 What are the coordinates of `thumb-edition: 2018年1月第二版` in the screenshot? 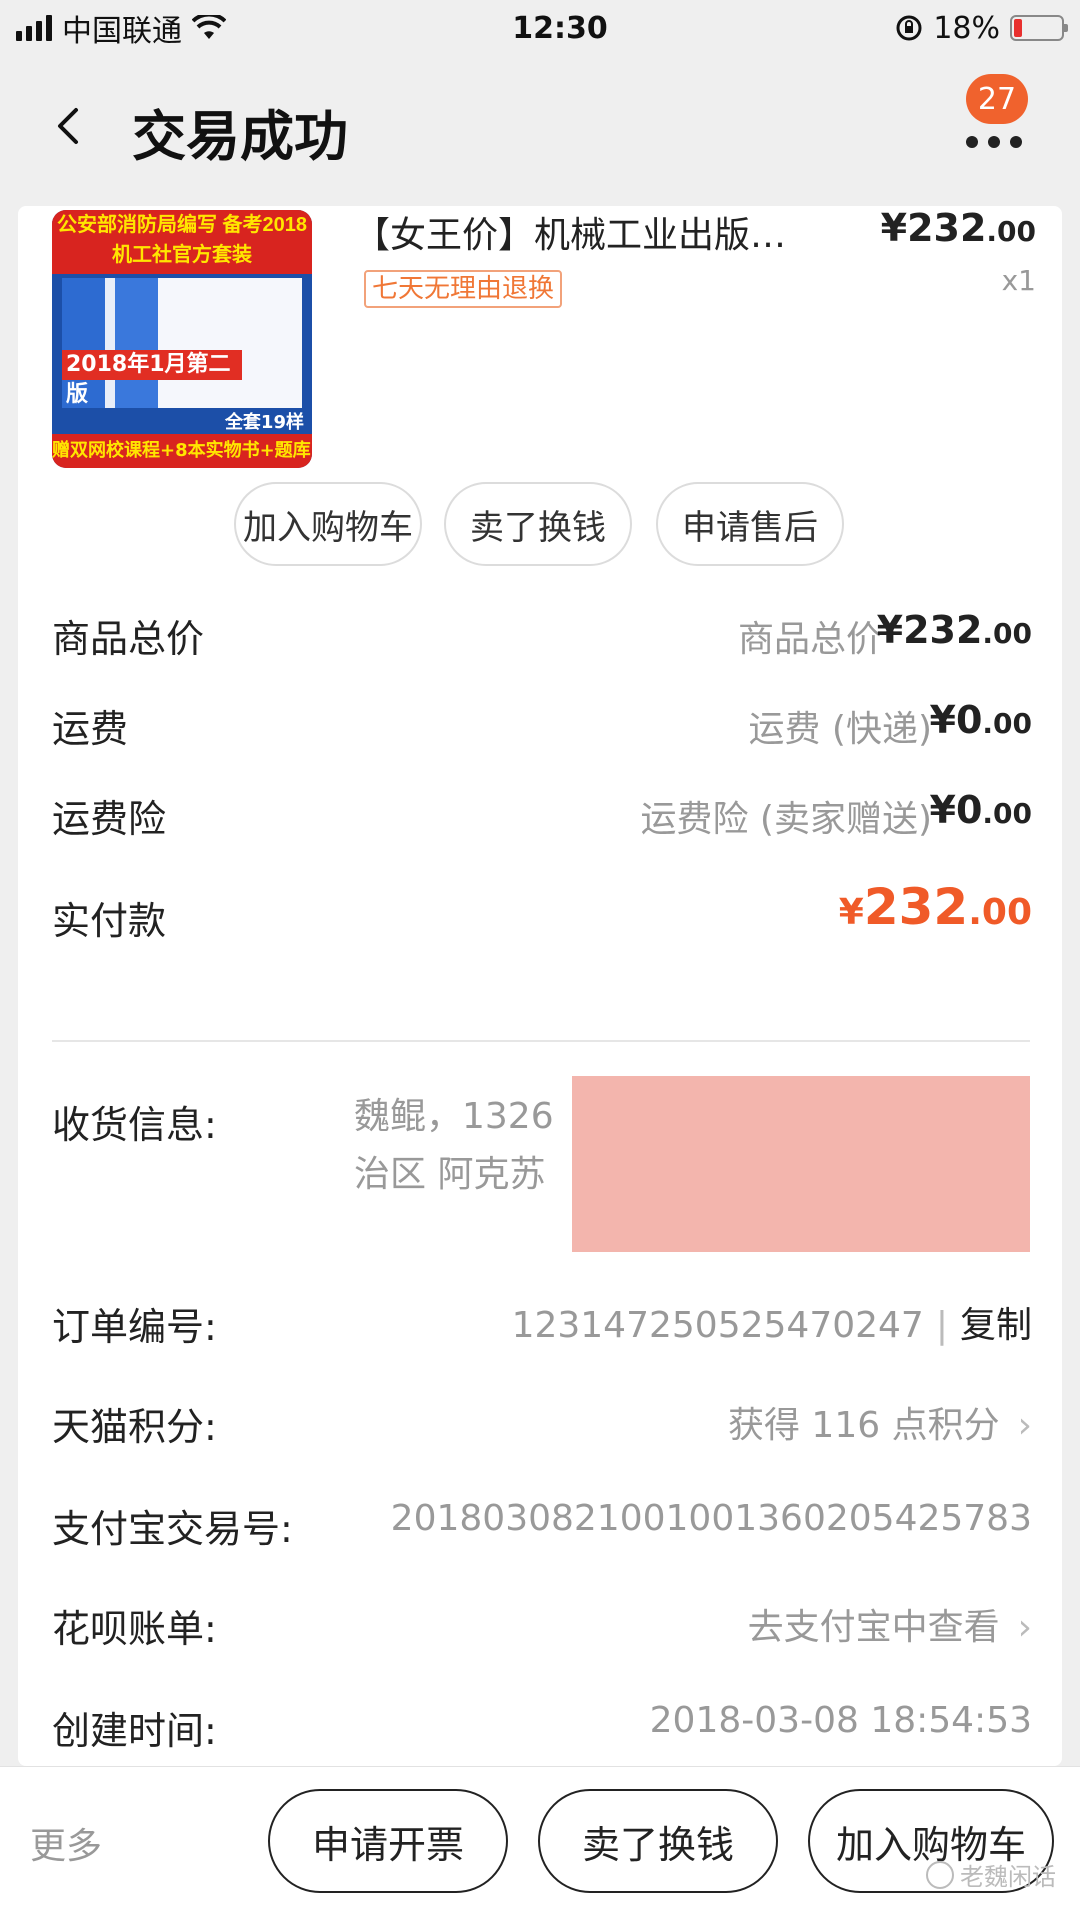 It's located at (152, 378).